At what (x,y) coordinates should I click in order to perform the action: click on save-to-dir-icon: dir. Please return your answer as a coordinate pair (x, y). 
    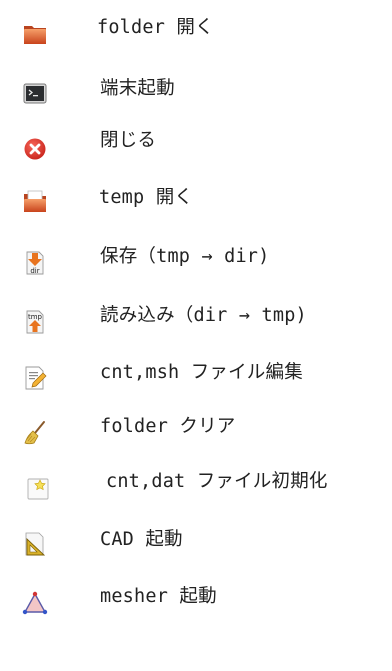
    Looking at the image, I should click on (35, 263).